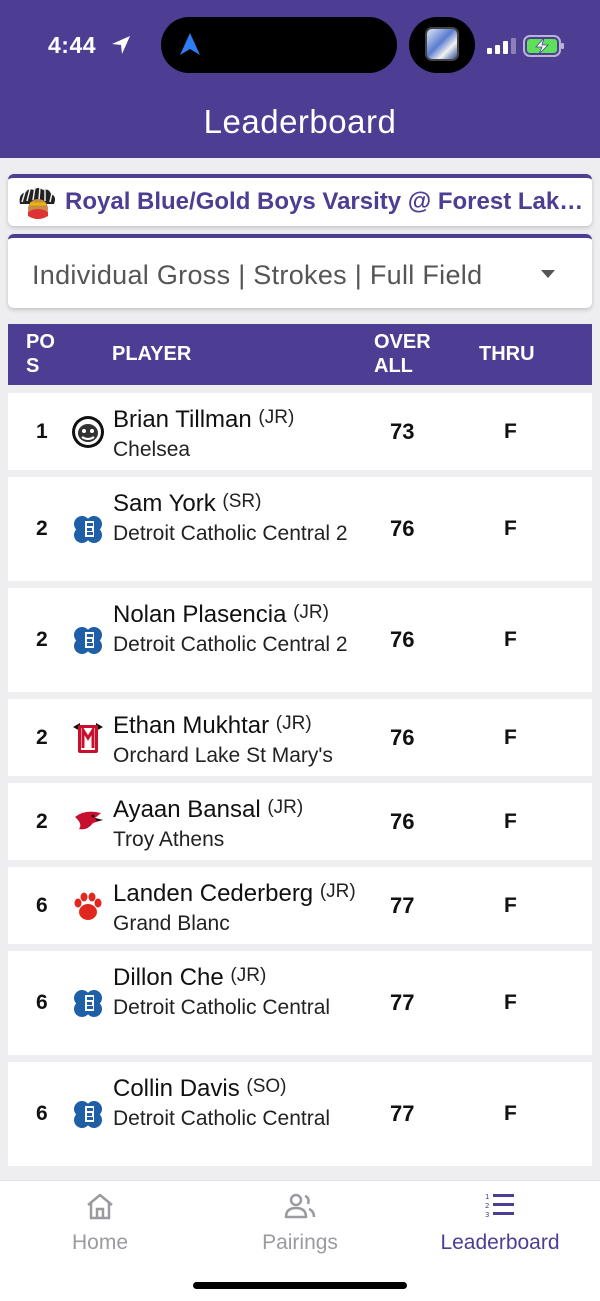 The image size is (600, 1301). What do you see at coordinates (164, 503) in the screenshot?
I see `player-name: Sam York` at bounding box center [164, 503].